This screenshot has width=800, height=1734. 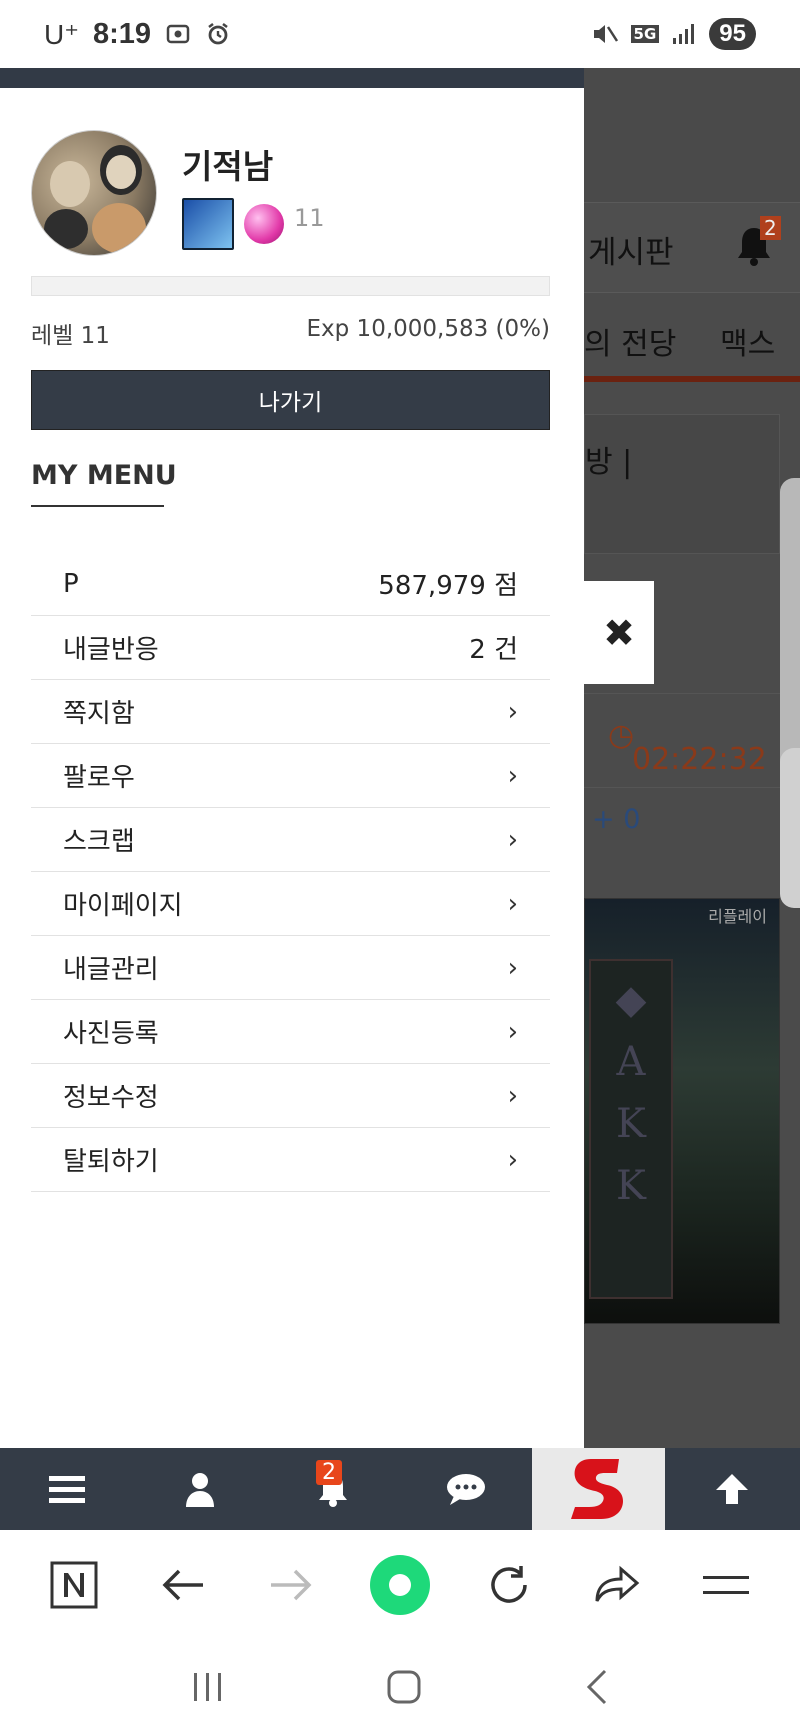 What do you see at coordinates (111, 650) in the screenshot?
I see `menu-item-label: 내글반응` at bounding box center [111, 650].